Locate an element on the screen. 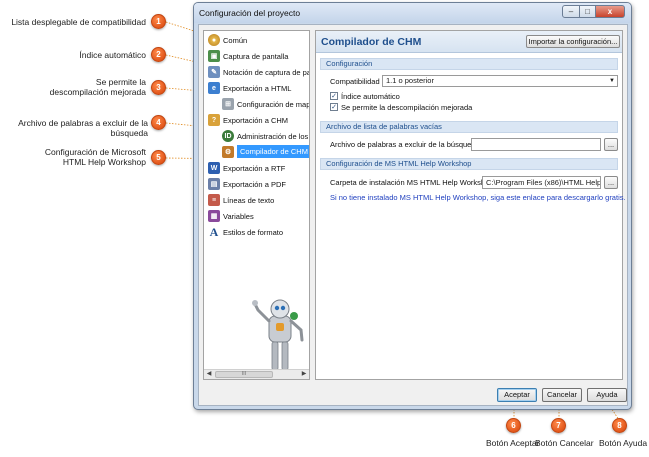  tree-horizontal-scrollbar: ◀ III ▶ is located at coordinates (256, 374).